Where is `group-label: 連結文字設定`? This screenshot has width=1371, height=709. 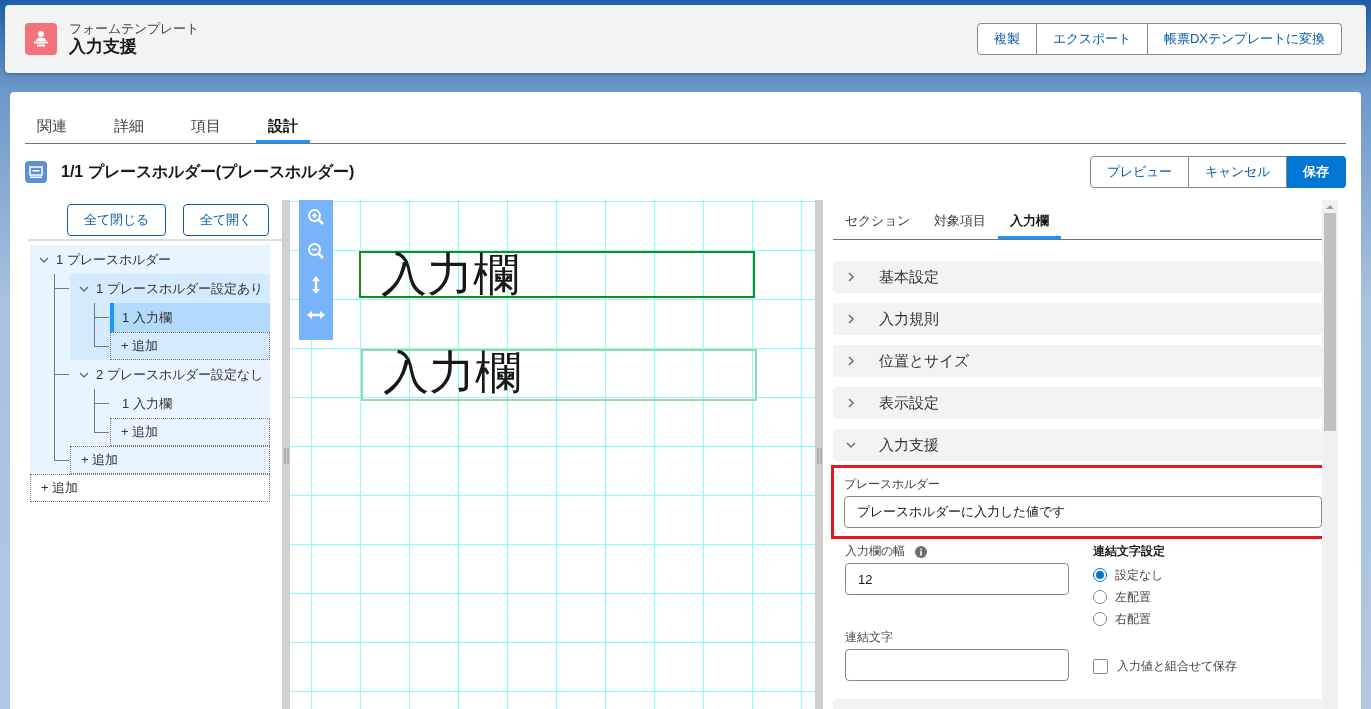 group-label: 連結文字設定 is located at coordinates (1129, 551).